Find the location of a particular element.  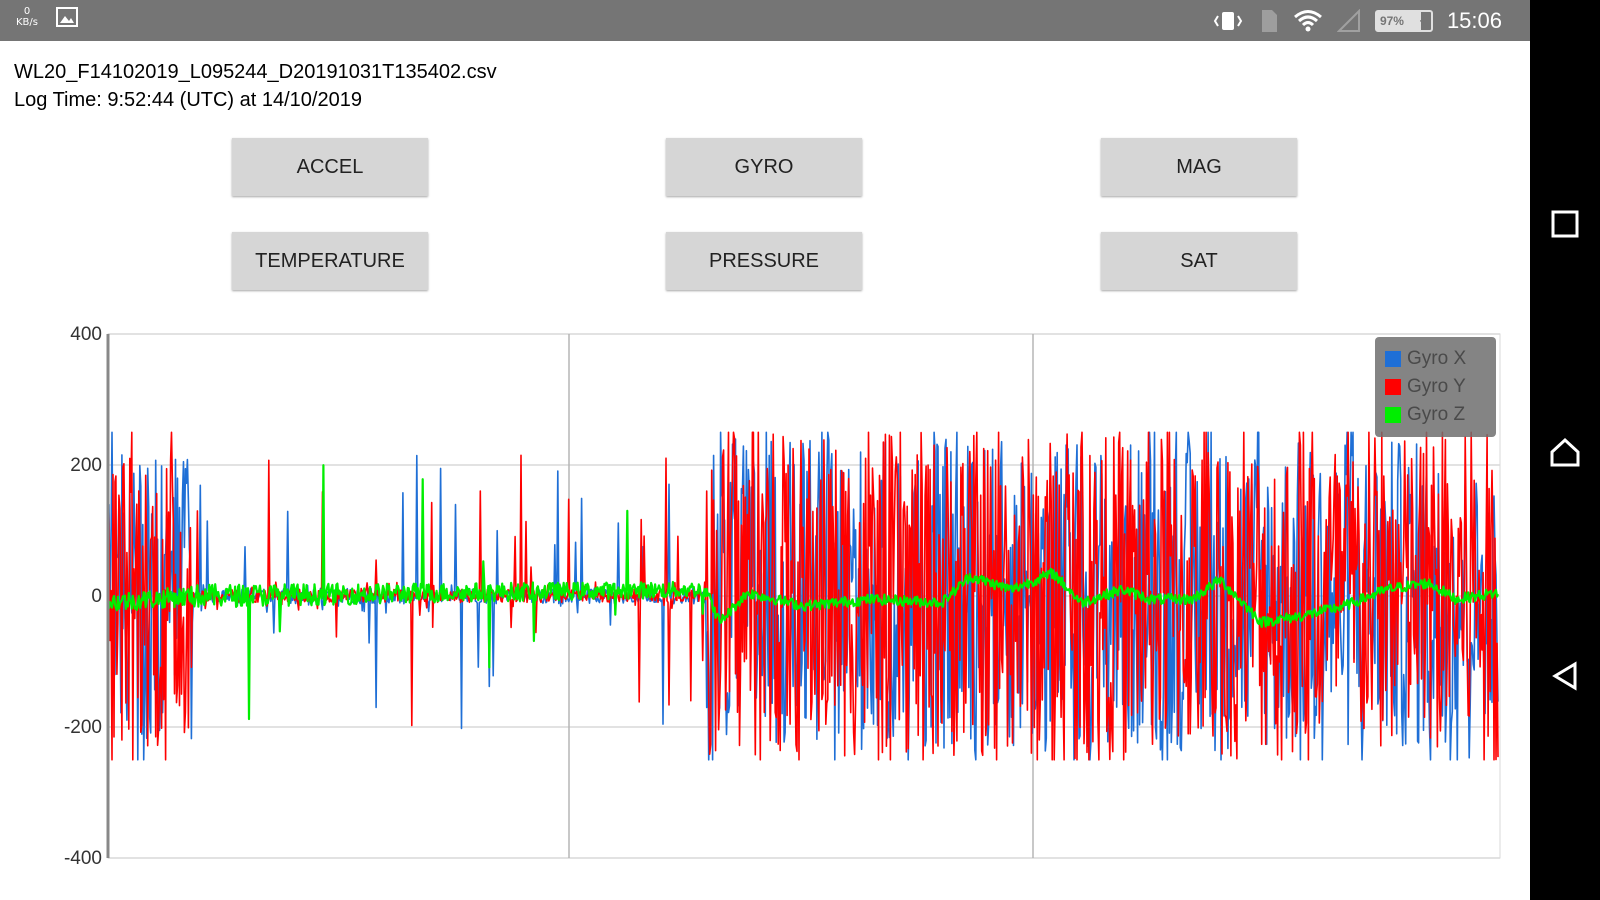

battery-icon: 97% + is located at coordinates (1403, 20).